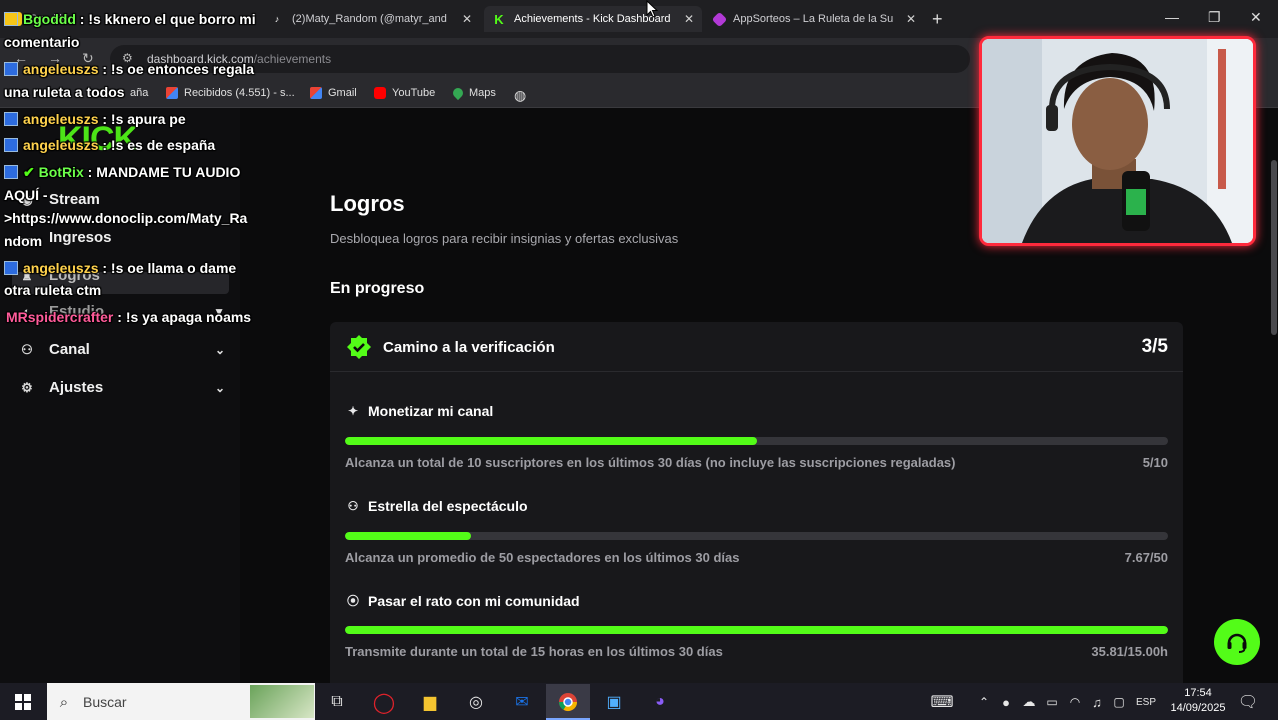 This screenshot has width=1278, height=720. What do you see at coordinates (937, 19) in the screenshot?
I see `new-tab-button: +` at bounding box center [937, 19].